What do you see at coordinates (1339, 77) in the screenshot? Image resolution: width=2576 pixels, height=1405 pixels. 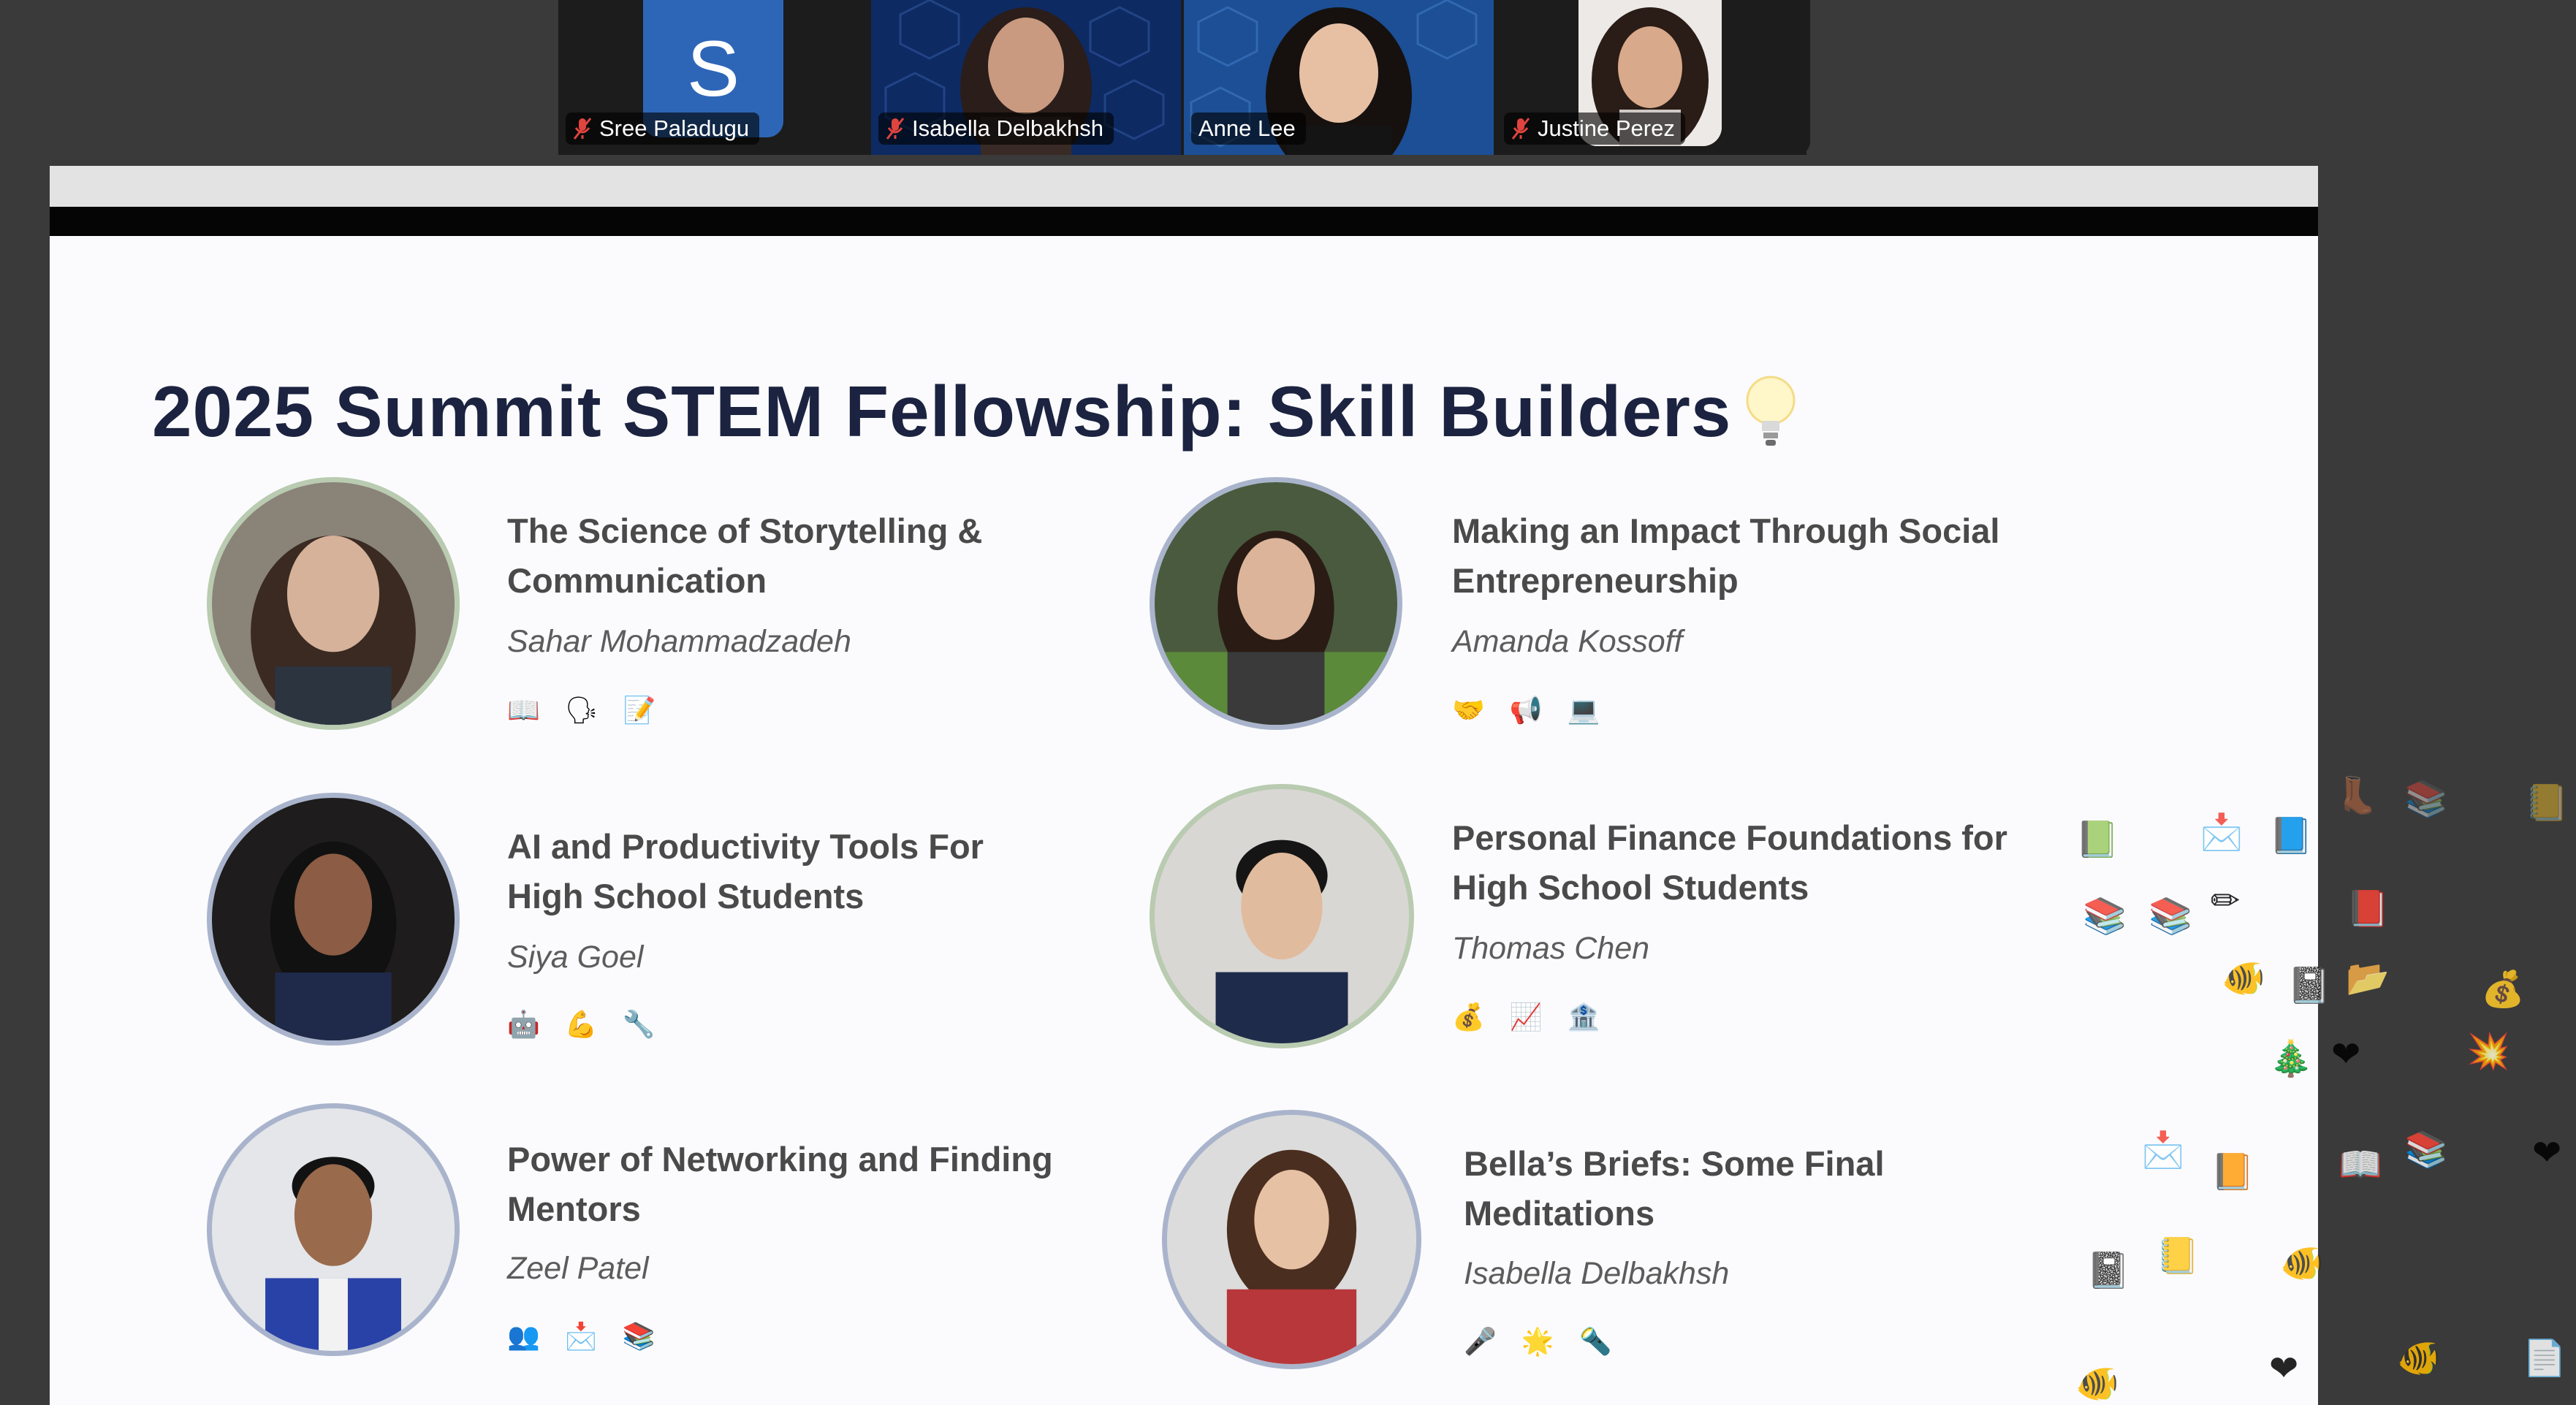 I see `participant-tile-anne: Anne Lee` at bounding box center [1339, 77].